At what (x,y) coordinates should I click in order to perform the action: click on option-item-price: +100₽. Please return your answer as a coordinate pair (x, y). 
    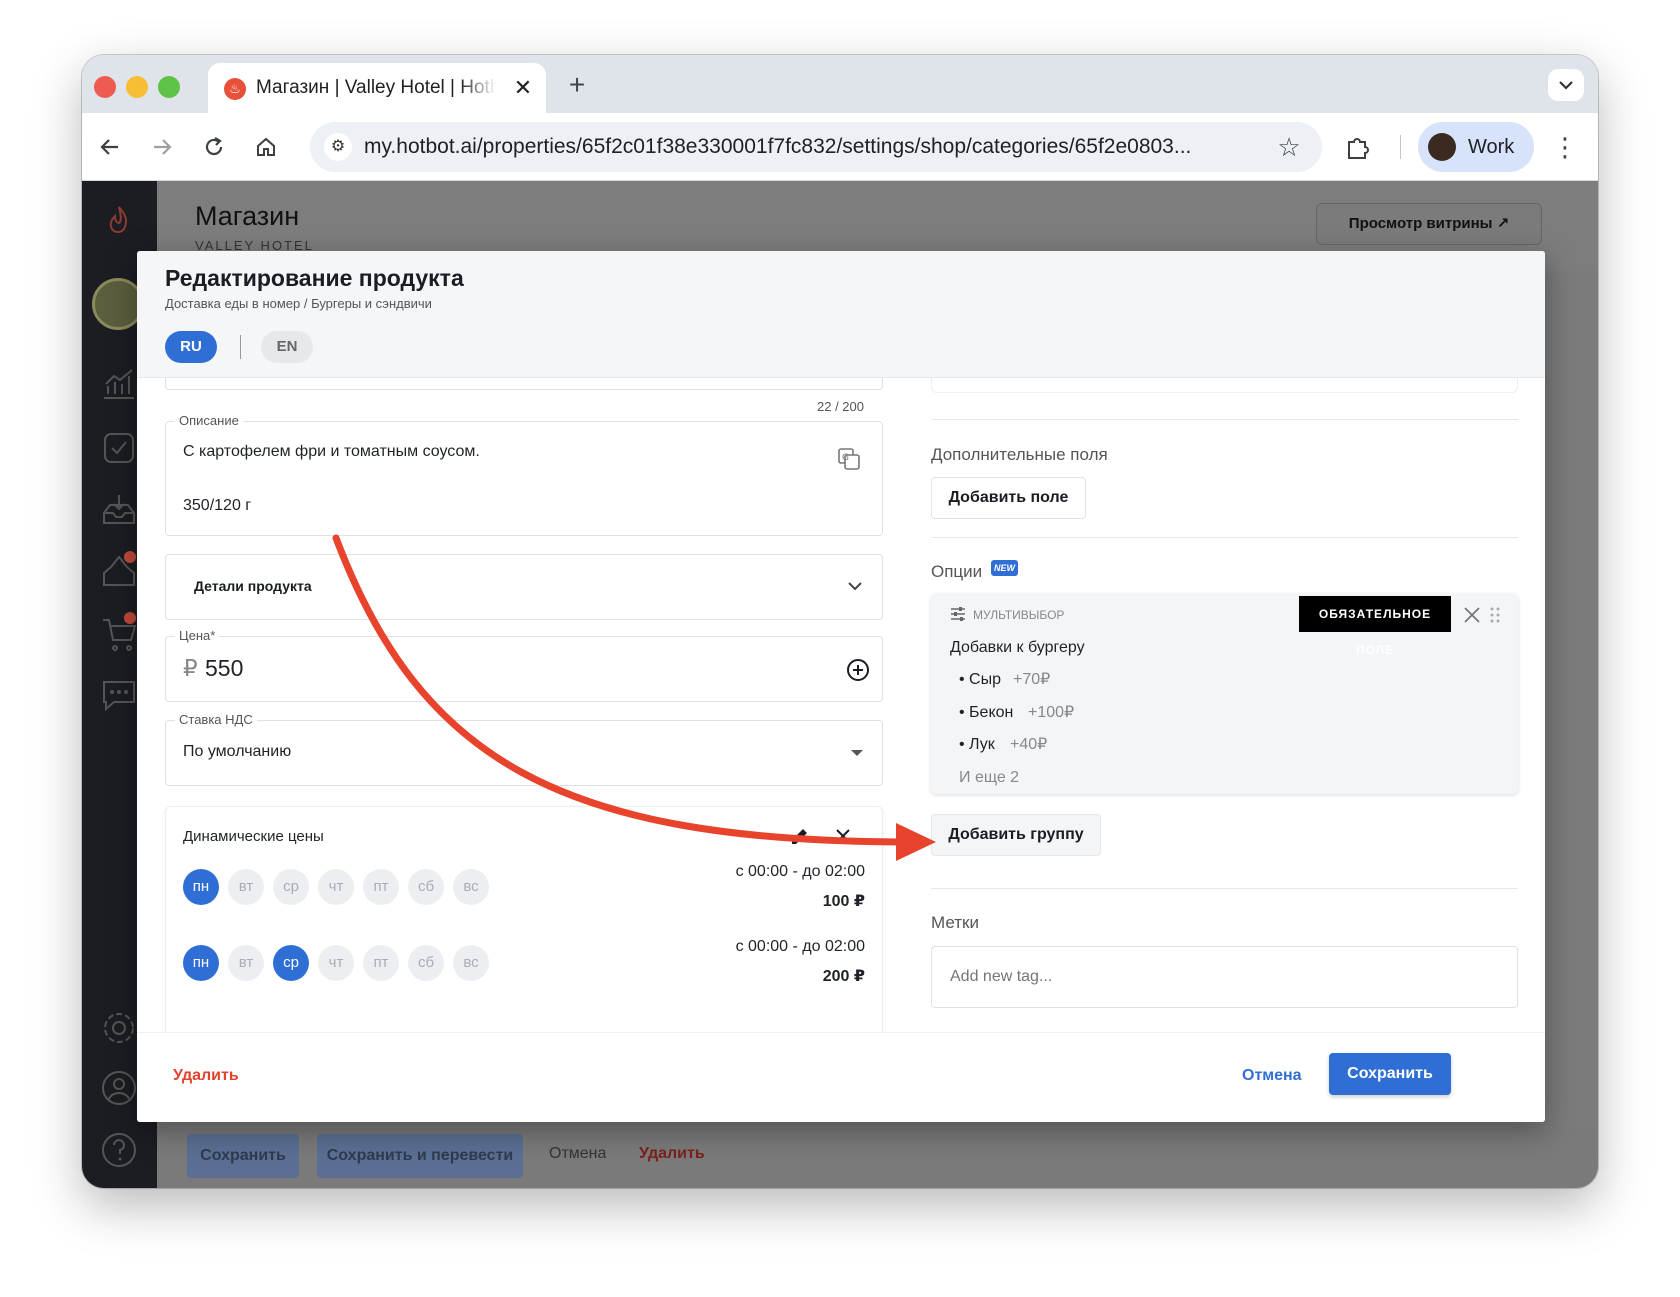
    Looking at the image, I should click on (1051, 712).